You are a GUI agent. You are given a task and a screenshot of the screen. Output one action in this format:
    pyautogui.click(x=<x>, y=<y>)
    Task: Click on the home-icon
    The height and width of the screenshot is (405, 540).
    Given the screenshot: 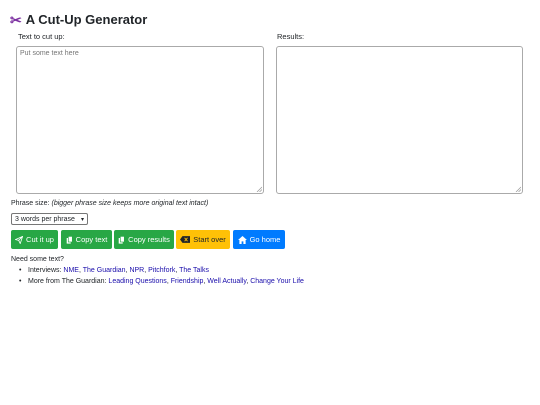 What is the action you would take?
    pyautogui.click(x=242, y=239)
    